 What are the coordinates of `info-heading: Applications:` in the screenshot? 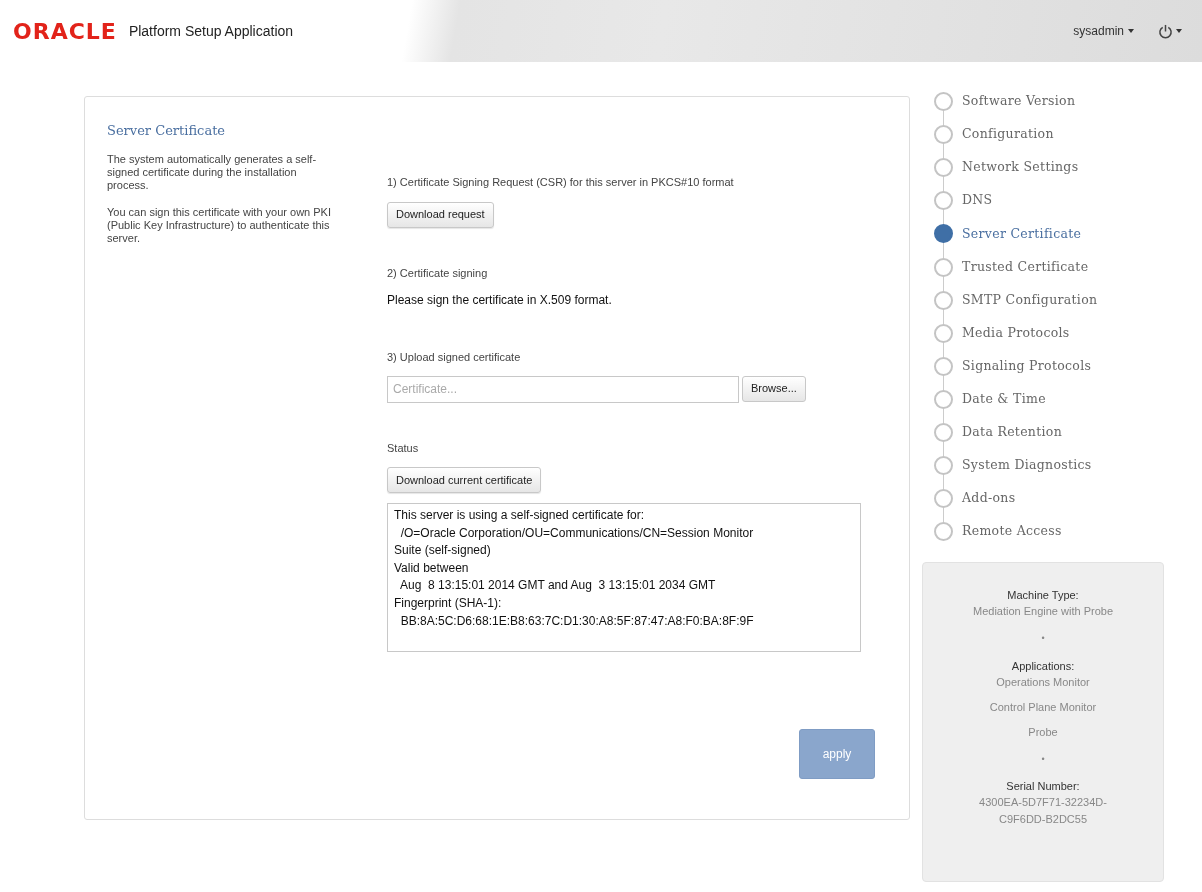 It's located at (1043, 666).